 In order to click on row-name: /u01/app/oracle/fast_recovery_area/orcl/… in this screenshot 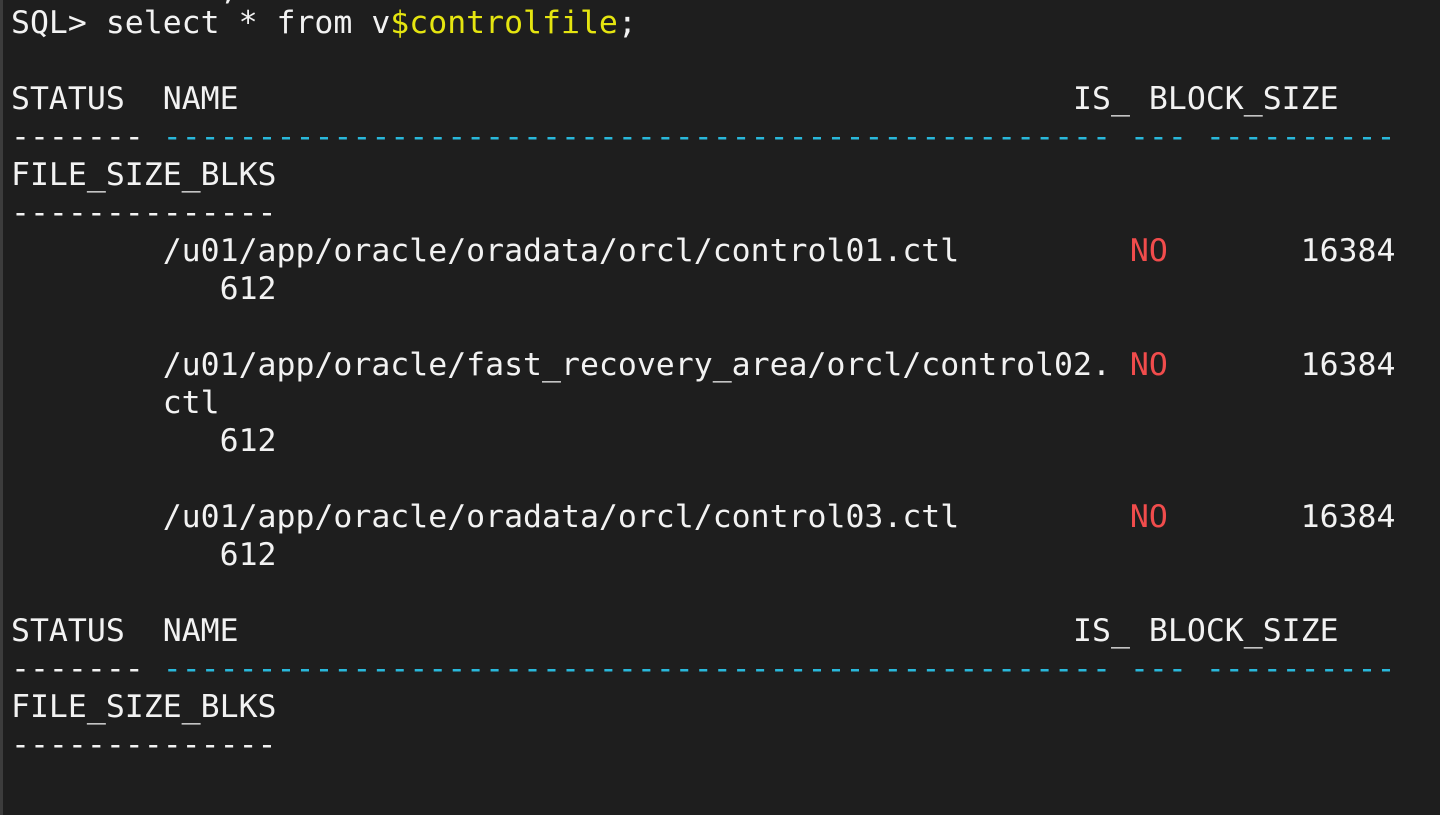, I will do `click(636, 365)`.